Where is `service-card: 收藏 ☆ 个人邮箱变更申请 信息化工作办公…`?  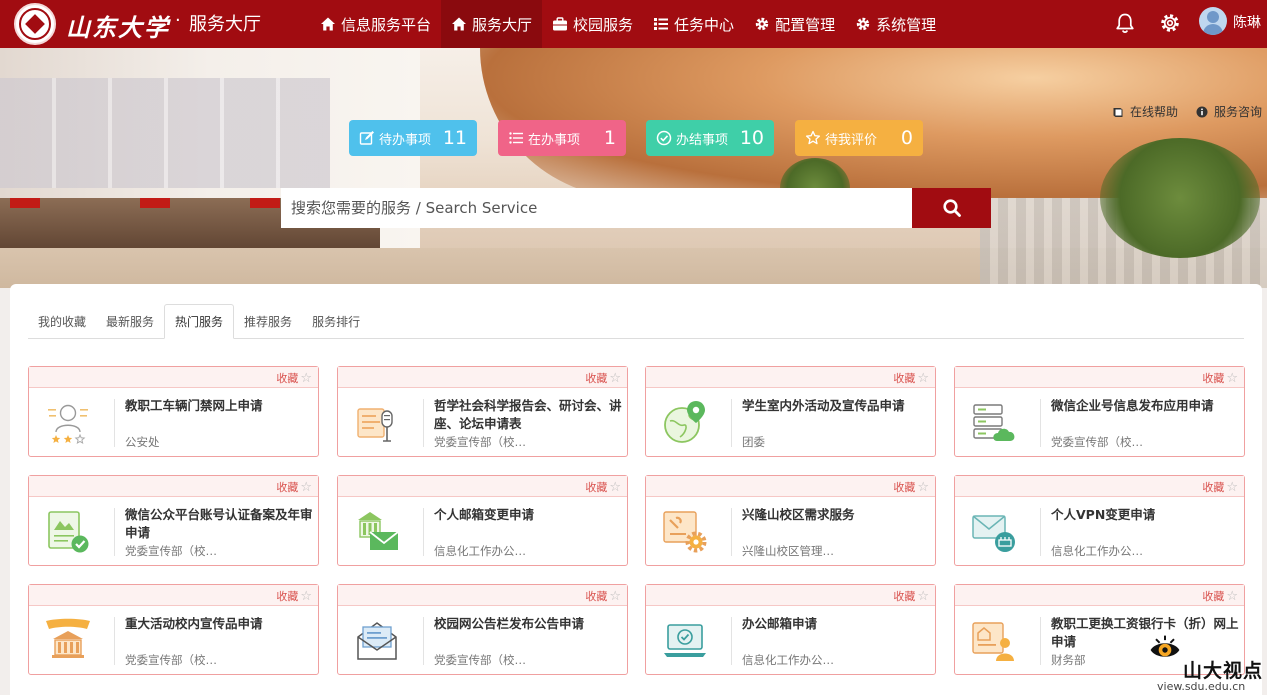 service-card: 收藏 ☆ 个人邮箱变更申请 信息化工作办公… is located at coordinates (482, 520).